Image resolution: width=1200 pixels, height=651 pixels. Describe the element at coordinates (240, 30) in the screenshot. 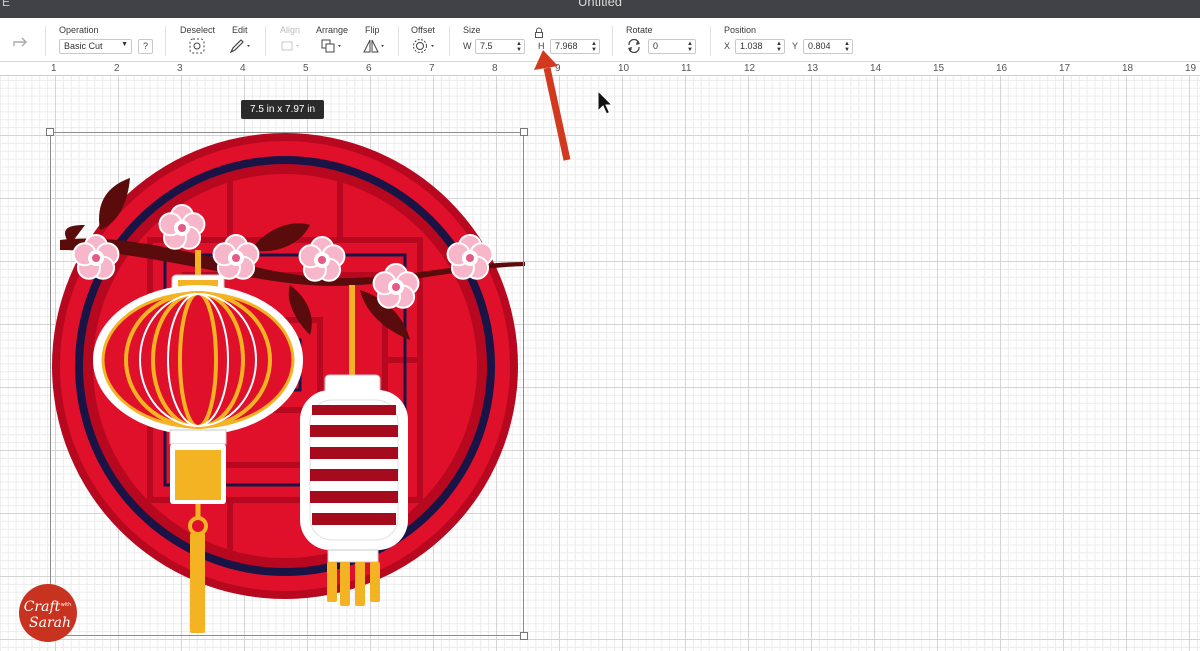

I see `edit-label: Edit` at that location.